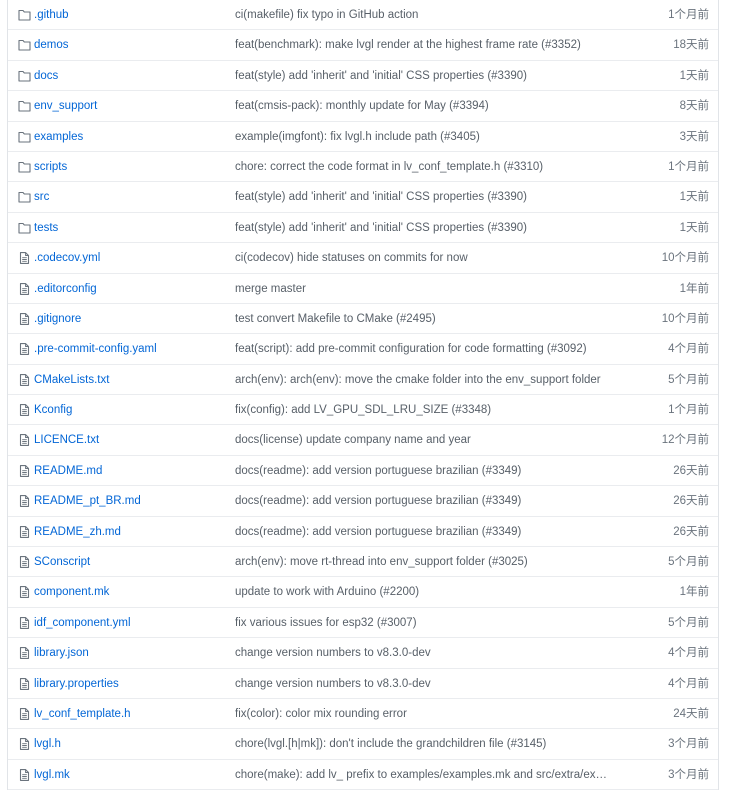 This screenshot has height=790, width=730. What do you see at coordinates (422, 319) in the screenshot?
I see `commit-message-link: test convert Makefile to CMake (#2495)` at bounding box center [422, 319].